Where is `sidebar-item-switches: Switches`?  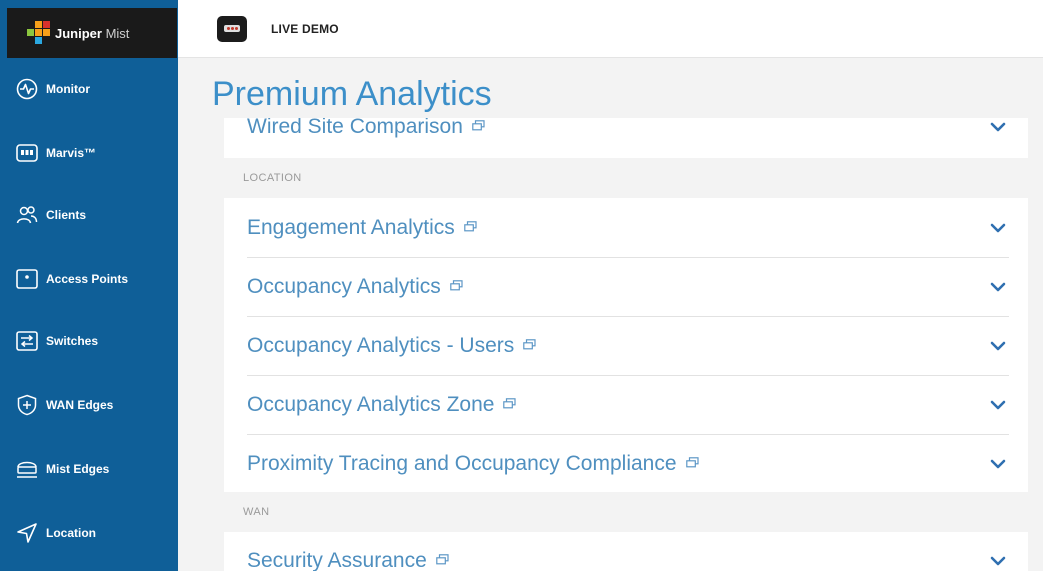
sidebar-item-switches: Switches is located at coordinates (92, 341).